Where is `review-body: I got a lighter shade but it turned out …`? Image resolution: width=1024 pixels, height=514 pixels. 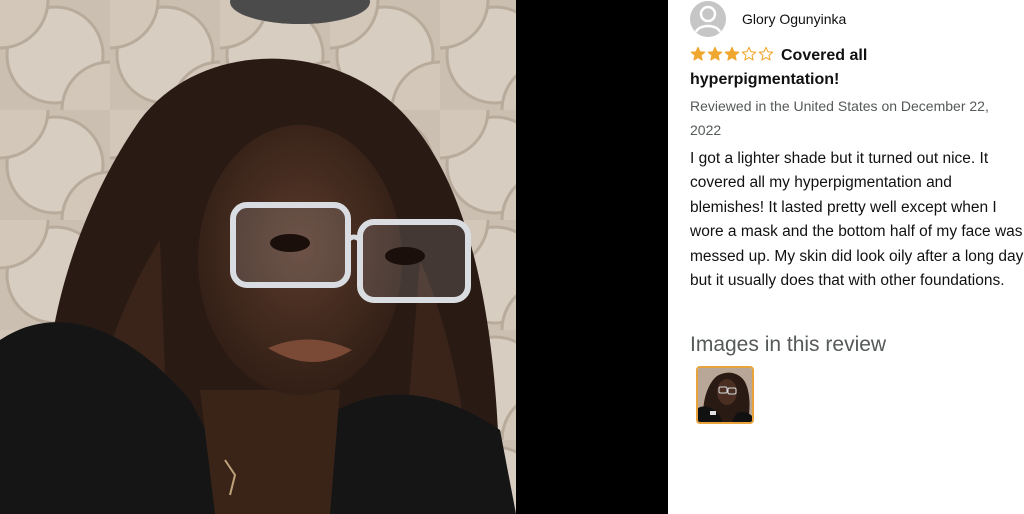
review-body: I got a lighter shade but it turned out … is located at coordinates (857, 220).